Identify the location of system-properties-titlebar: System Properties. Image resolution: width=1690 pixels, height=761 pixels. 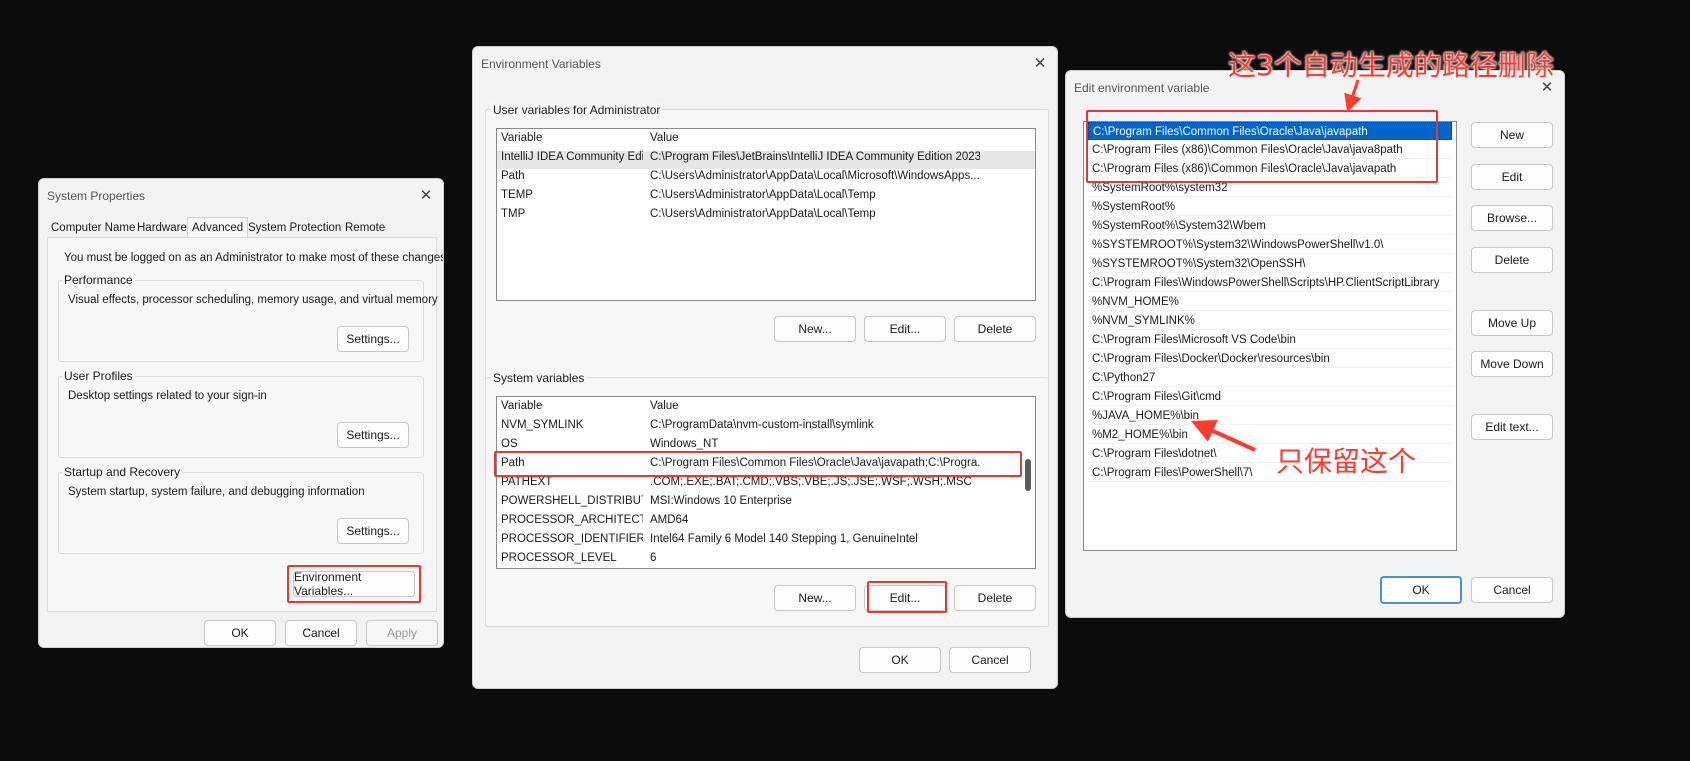
(241, 196).